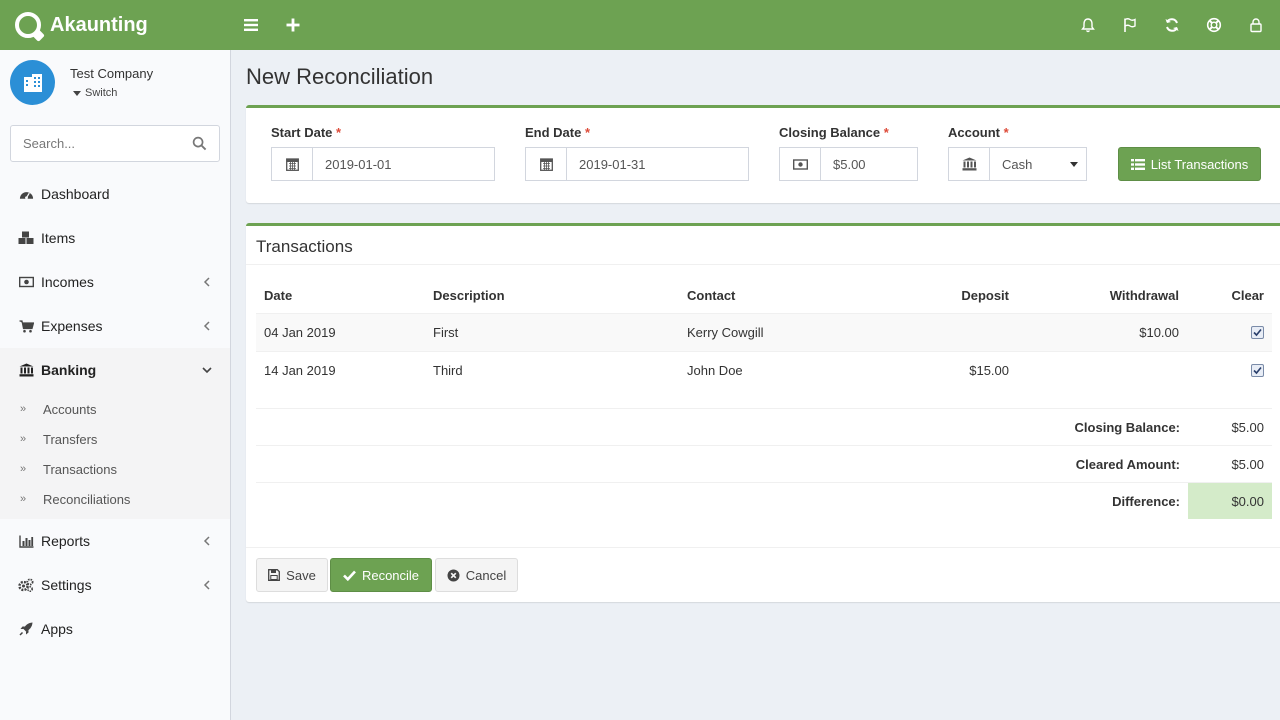 The height and width of the screenshot is (720, 1280). What do you see at coordinates (58, 238) in the screenshot?
I see `sidebar-item-label: Items` at bounding box center [58, 238].